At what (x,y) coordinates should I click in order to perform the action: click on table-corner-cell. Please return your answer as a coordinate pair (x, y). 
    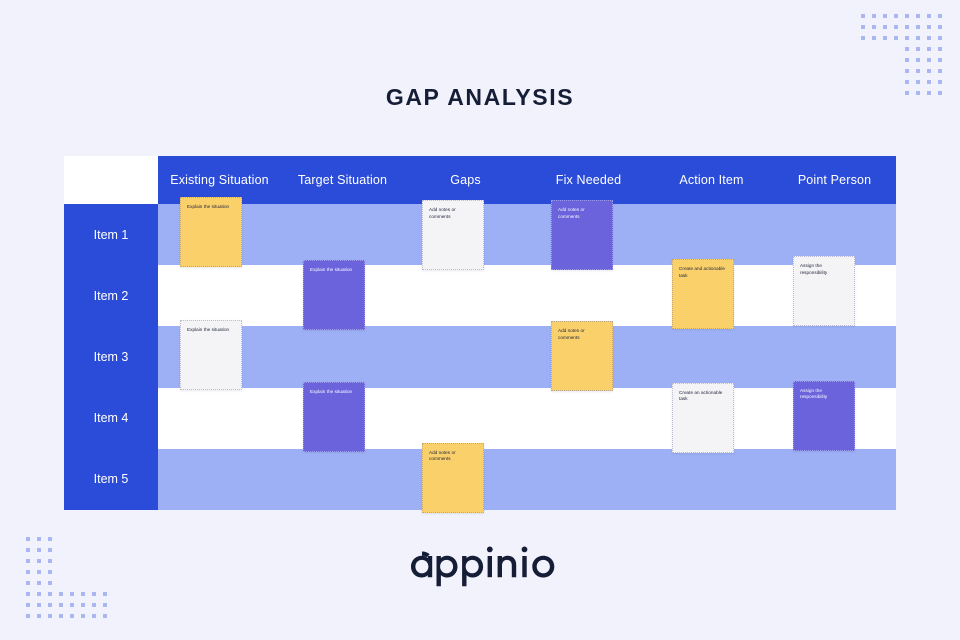
    Looking at the image, I should click on (111, 180).